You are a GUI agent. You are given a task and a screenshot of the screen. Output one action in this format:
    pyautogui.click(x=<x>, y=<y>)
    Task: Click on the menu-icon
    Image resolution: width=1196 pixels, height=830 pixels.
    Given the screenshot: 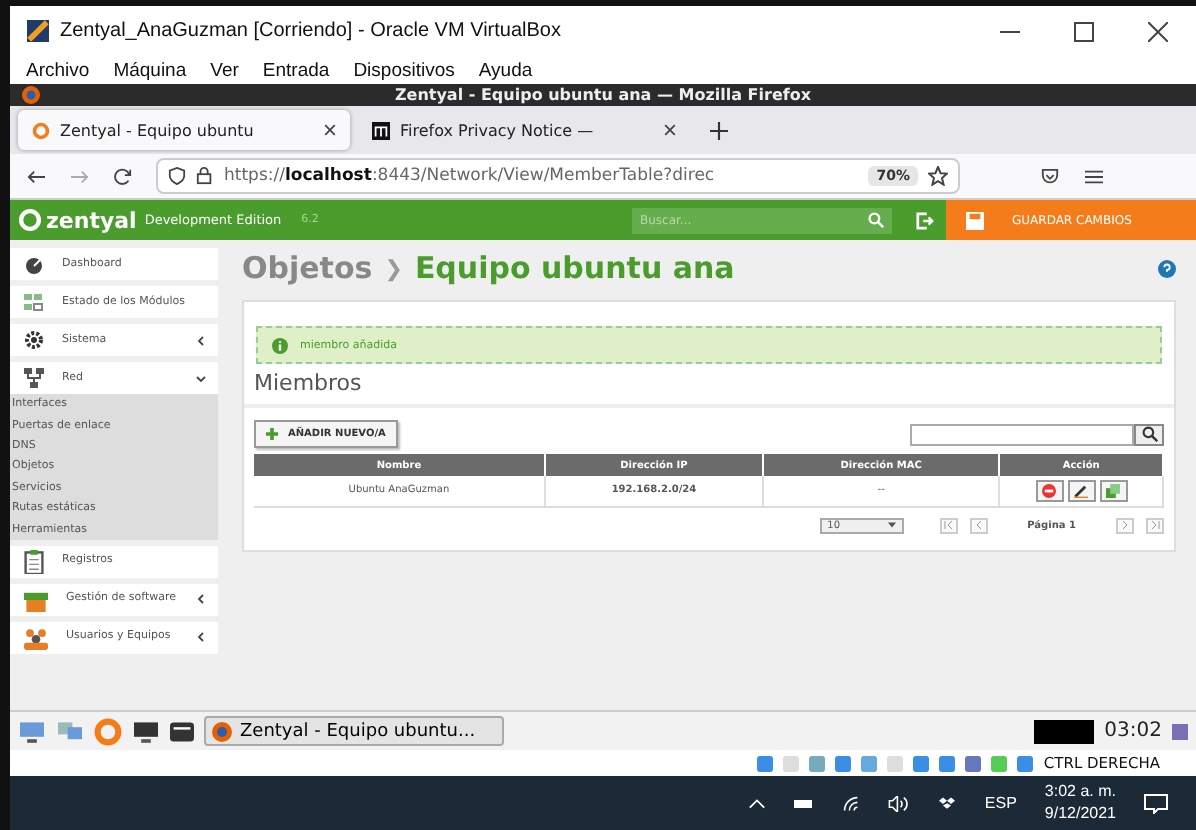 What is the action you would take?
    pyautogui.click(x=1094, y=176)
    